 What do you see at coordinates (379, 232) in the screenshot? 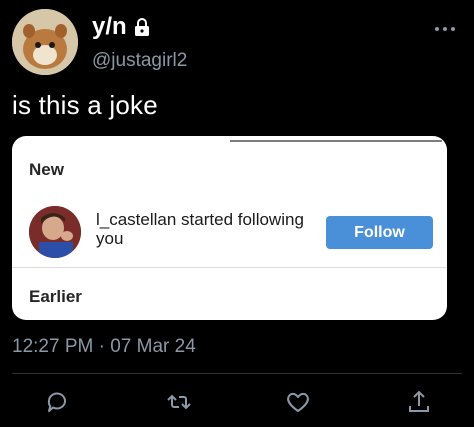
I see `follow-button: Follow` at bounding box center [379, 232].